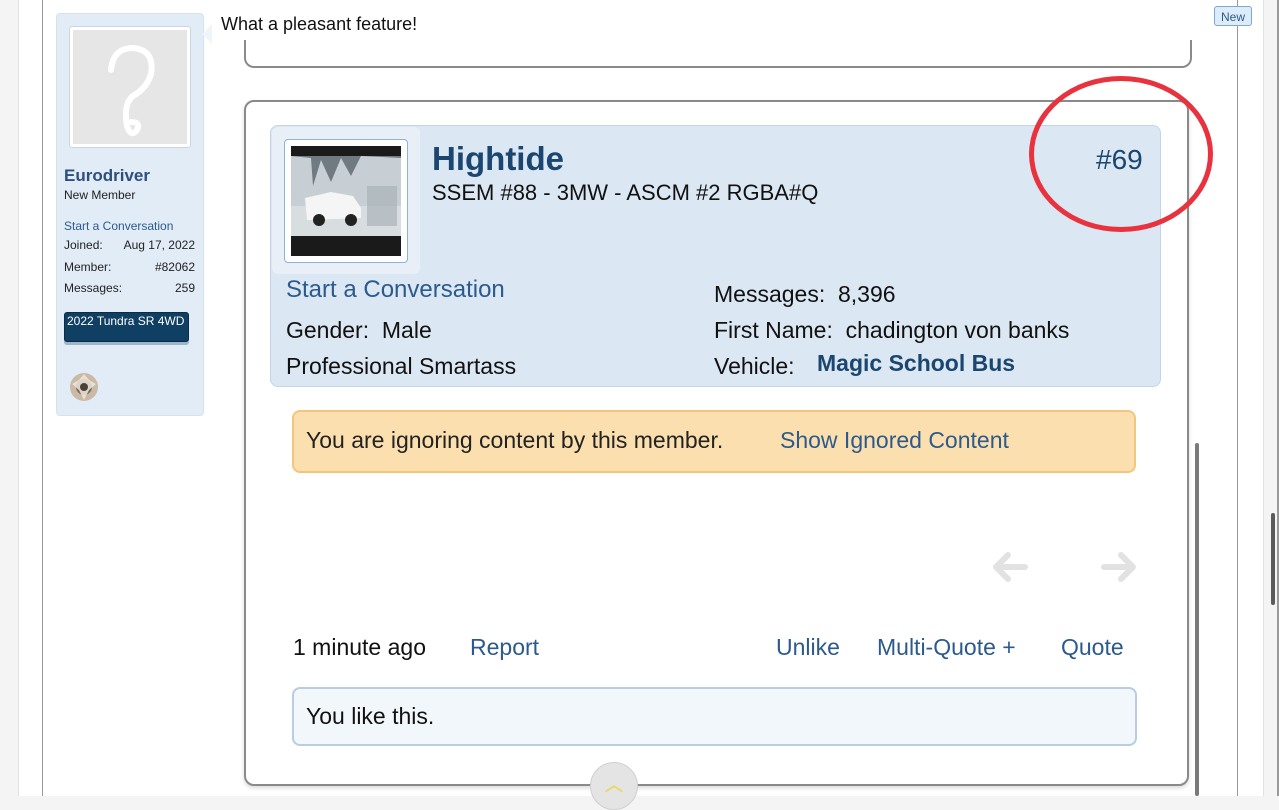  Describe the element at coordinates (957, 330) in the screenshot. I see `first-name-value: chadington von banks` at that location.